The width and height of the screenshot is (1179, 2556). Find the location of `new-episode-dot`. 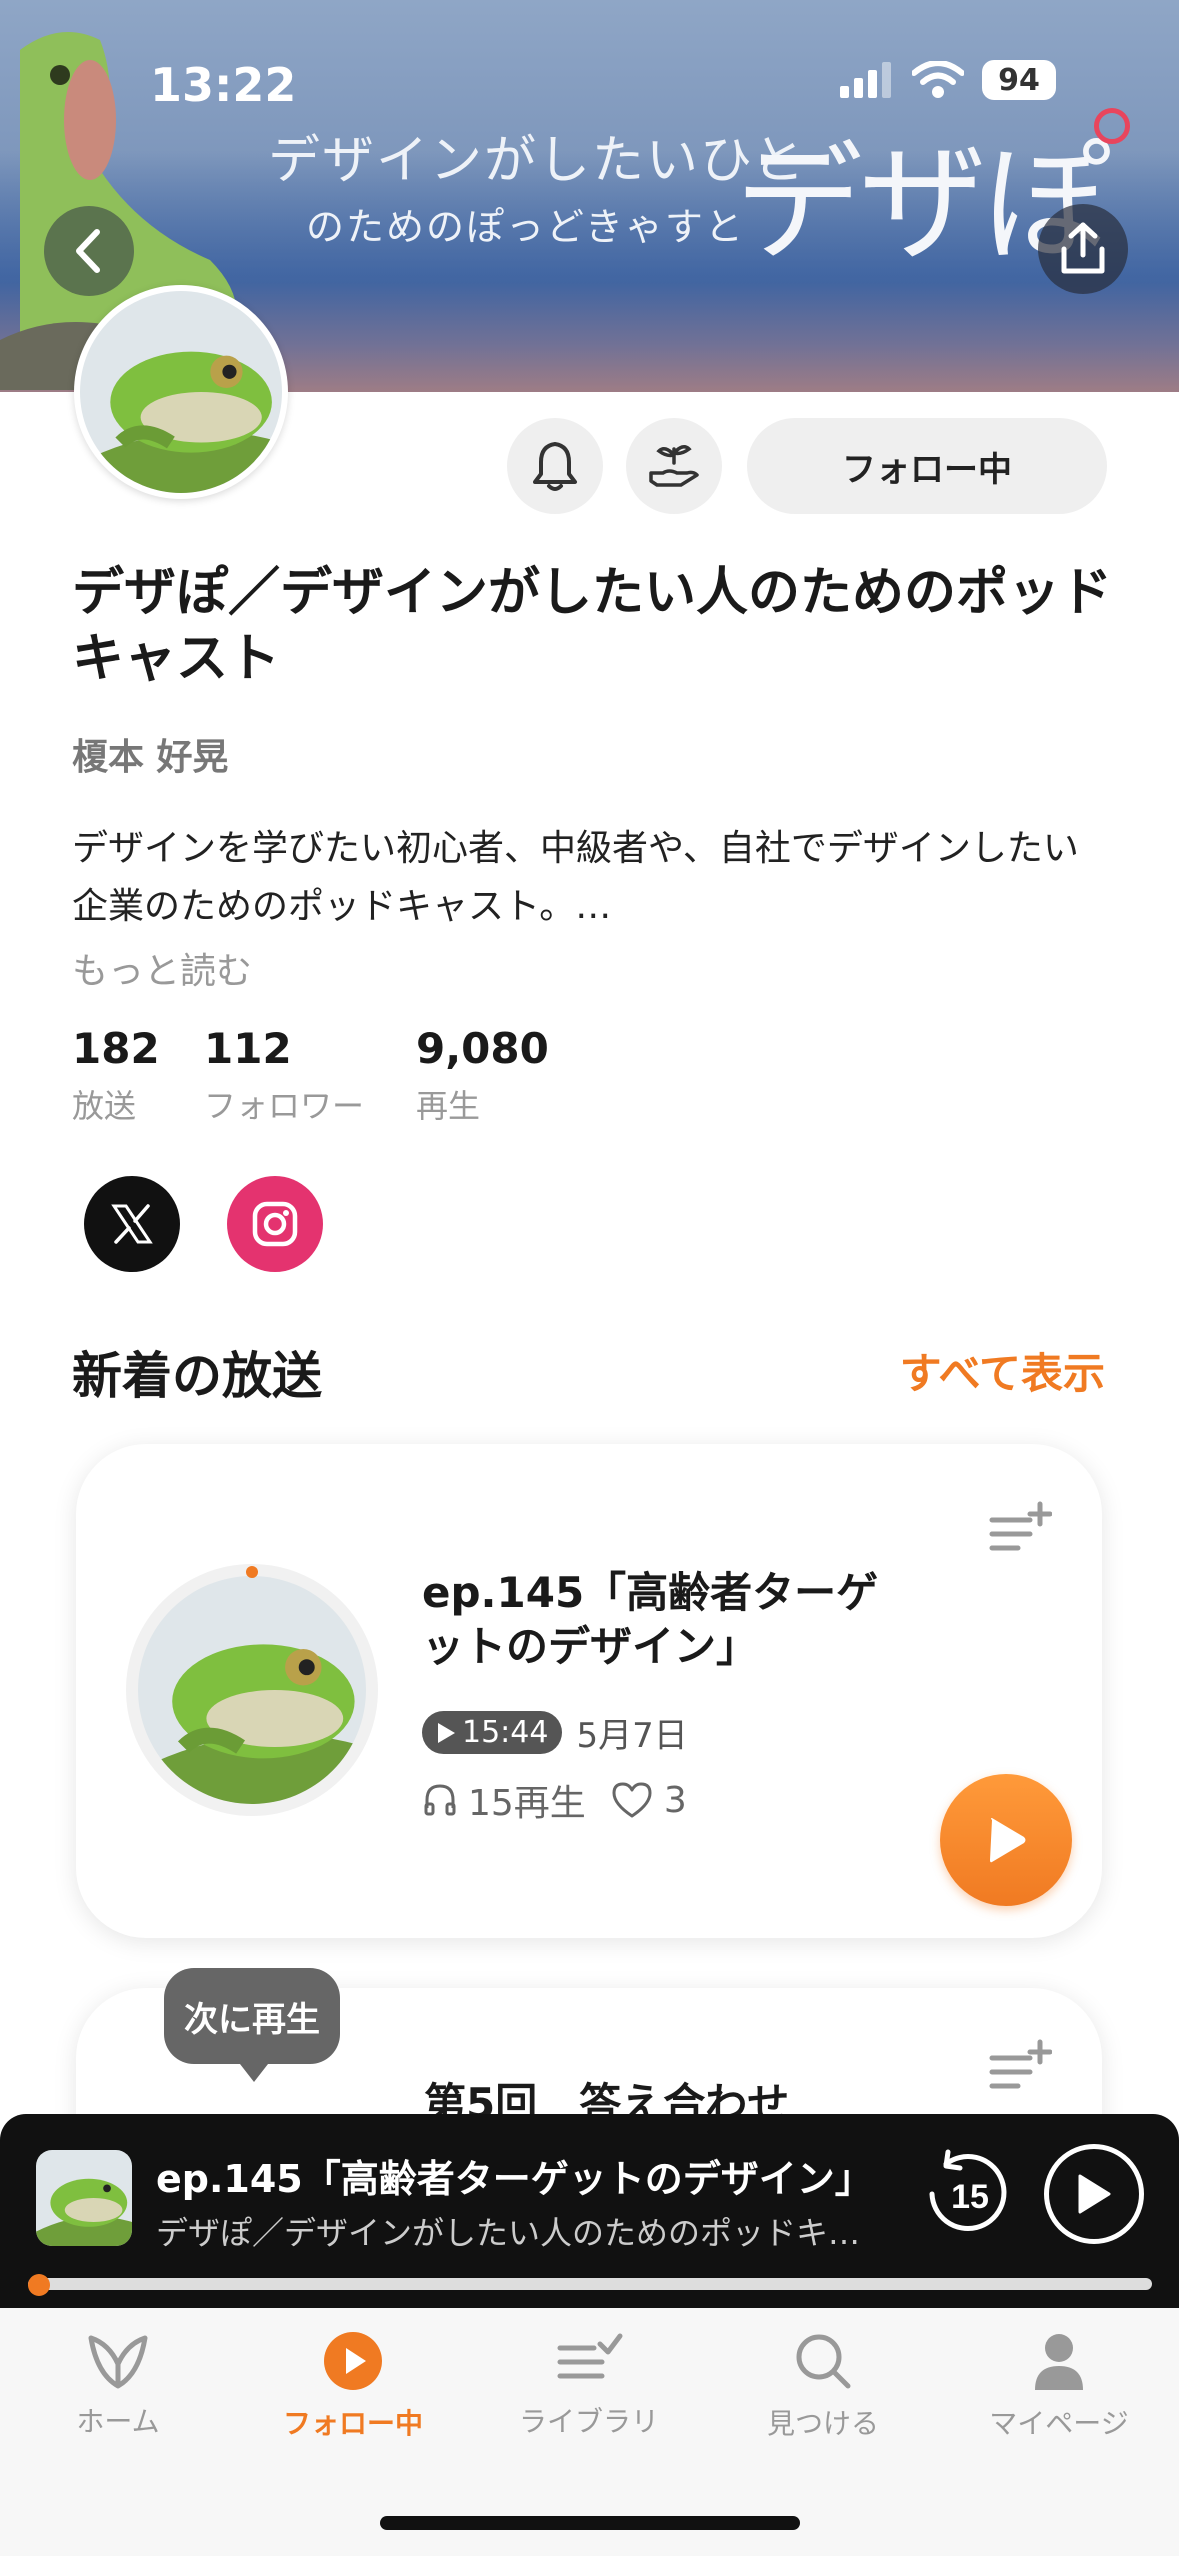

new-episode-dot is located at coordinates (252, 1572).